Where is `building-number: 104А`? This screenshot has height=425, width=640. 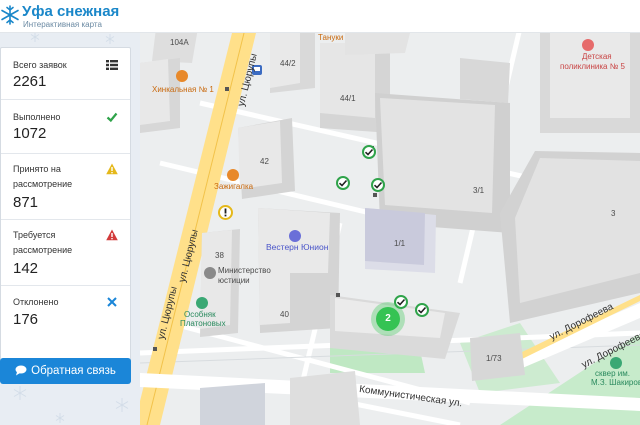
building-number: 104А is located at coordinates (179, 42).